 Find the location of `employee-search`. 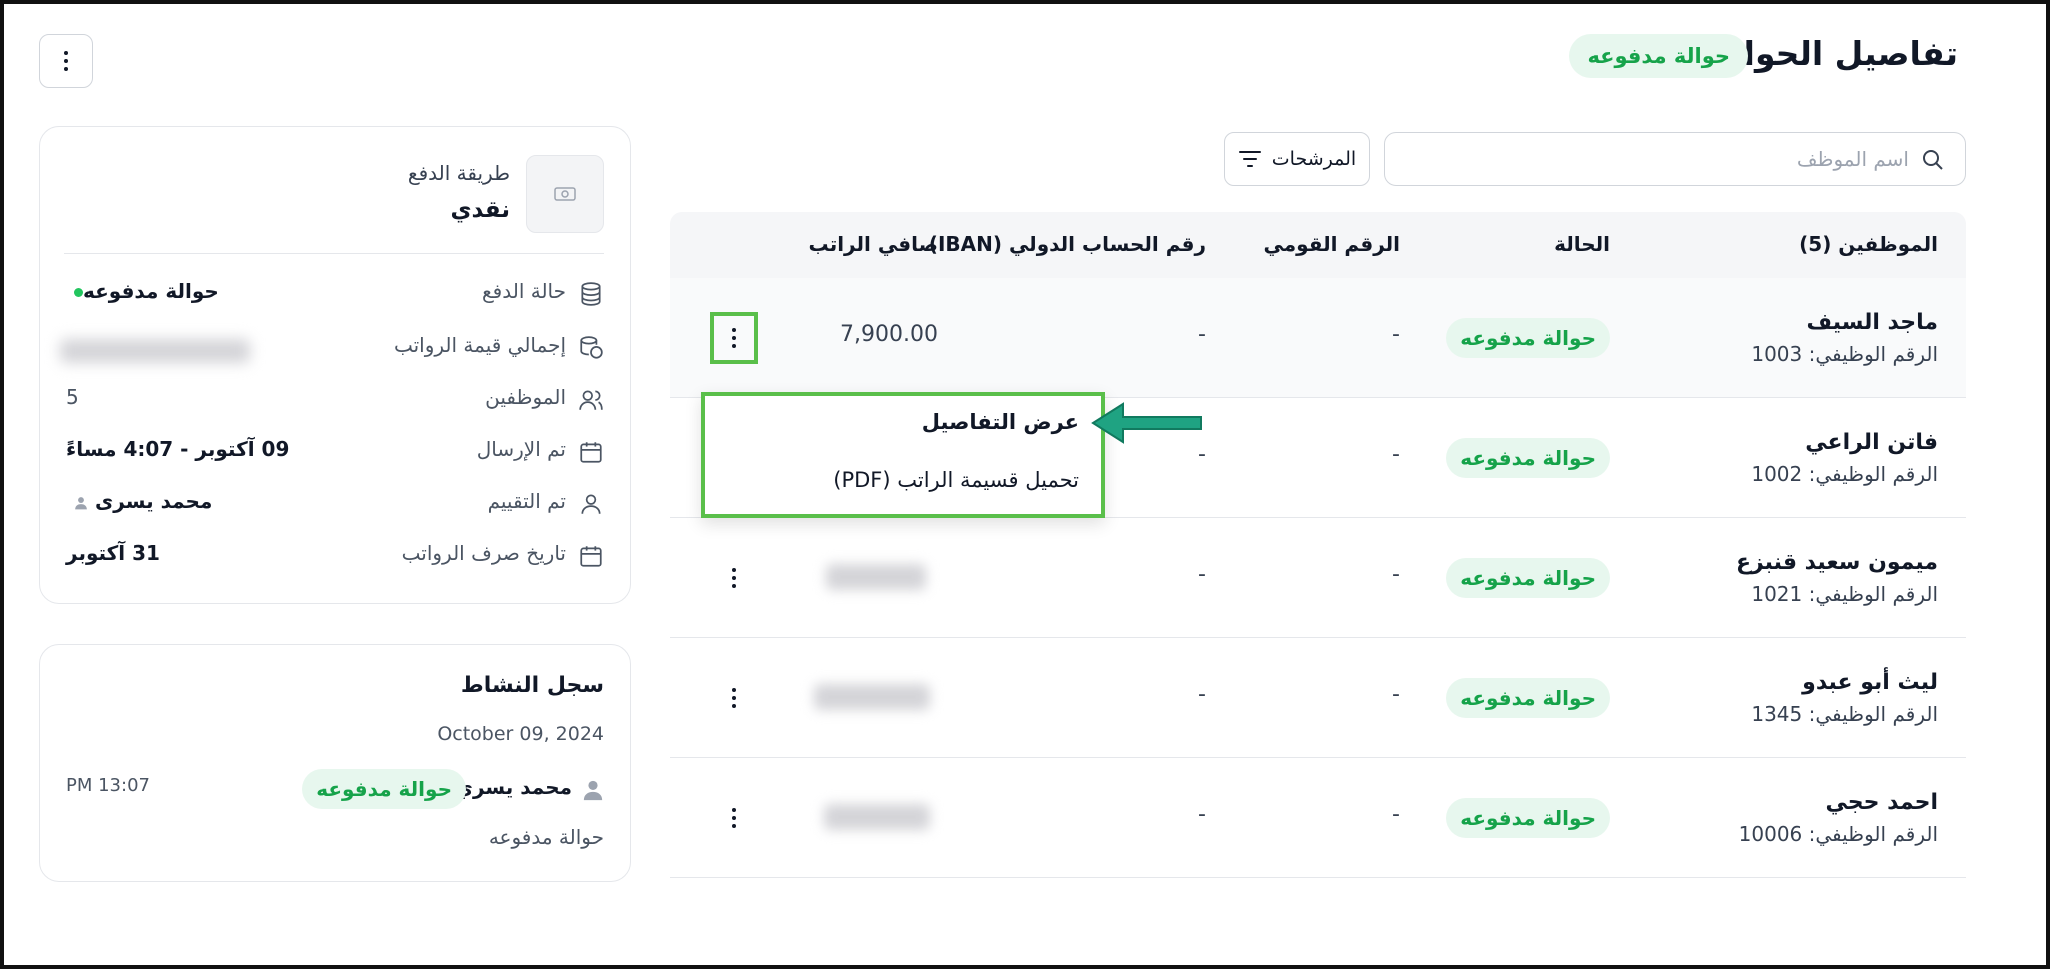

employee-search is located at coordinates (1675, 159).